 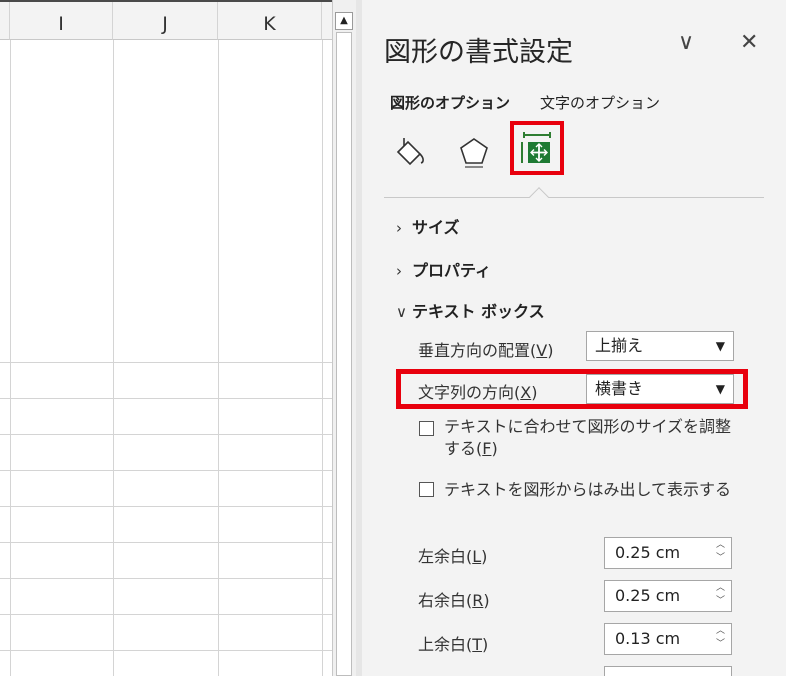 I want to click on top-margin-spinner: 0.13 cm ︿ ﹀, so click(x=668, y=639).